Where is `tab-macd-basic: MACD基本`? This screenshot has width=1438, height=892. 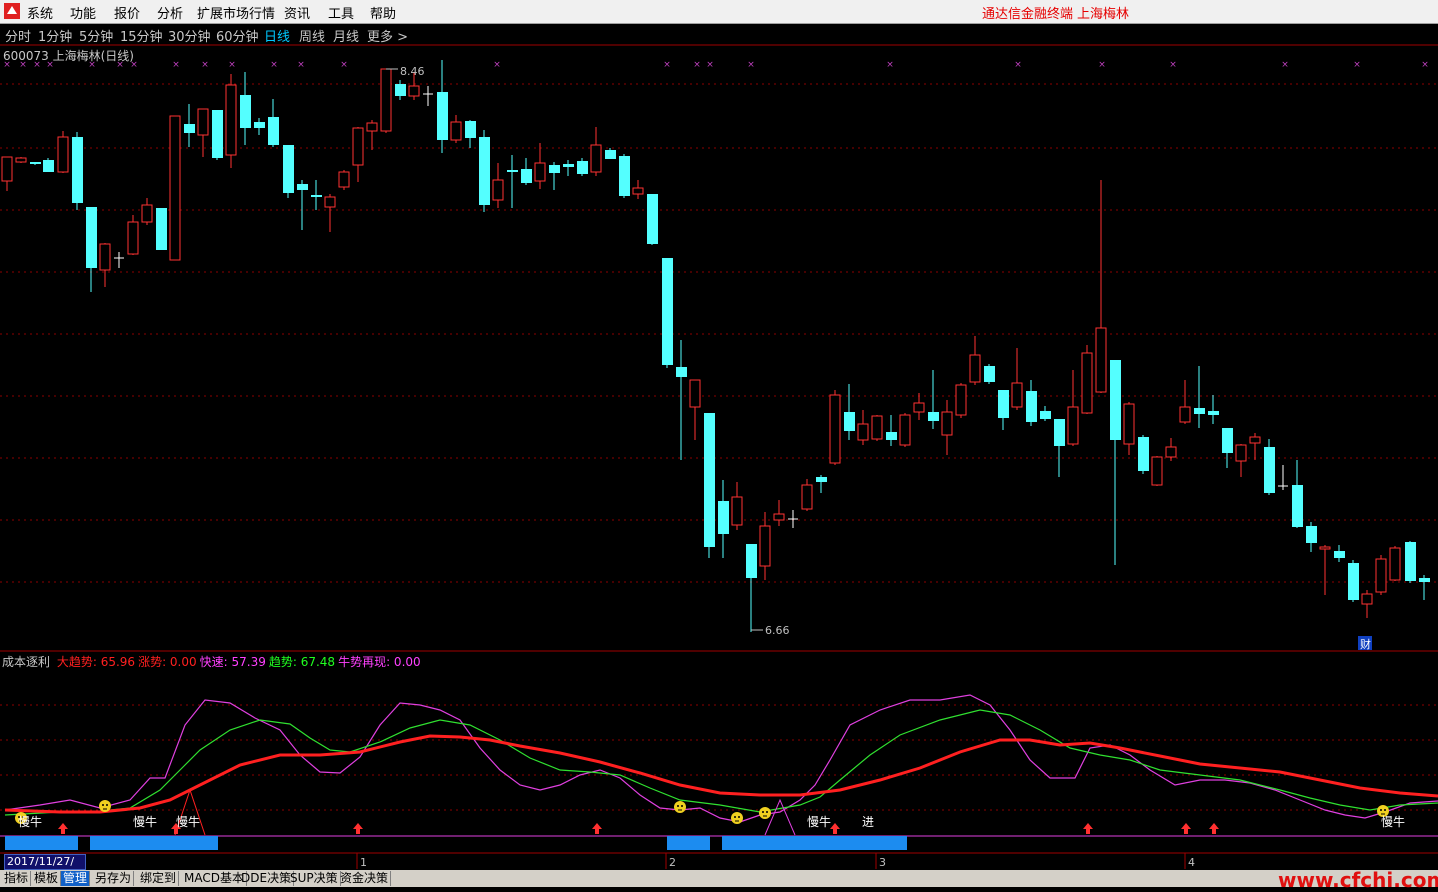 tab-macd-basic: MACD基本 is located at coordinates (214, 878).